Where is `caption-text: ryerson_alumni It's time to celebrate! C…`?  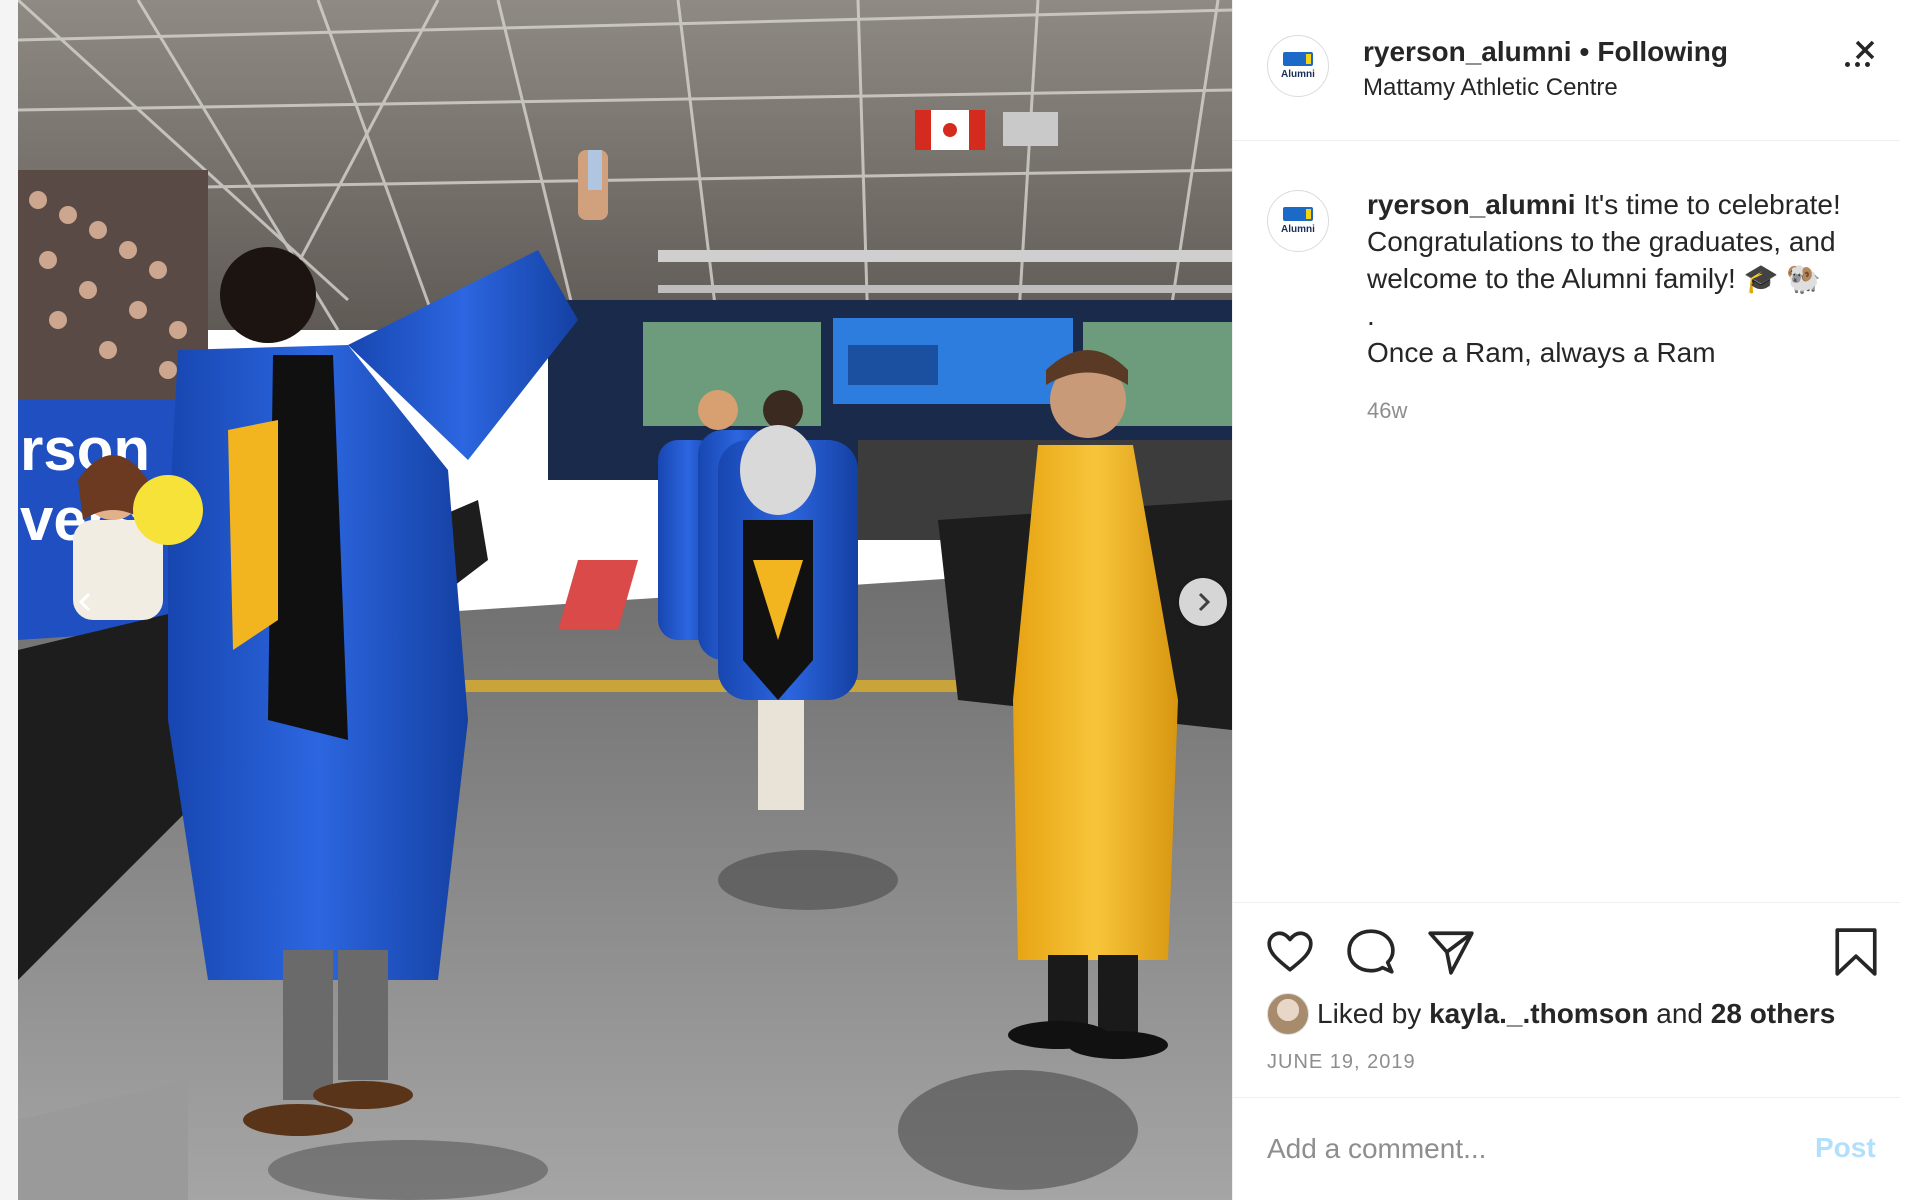 caption-text: ryerson_alumni It's time to celebrate! C… is located at coordinates (1622, 278).